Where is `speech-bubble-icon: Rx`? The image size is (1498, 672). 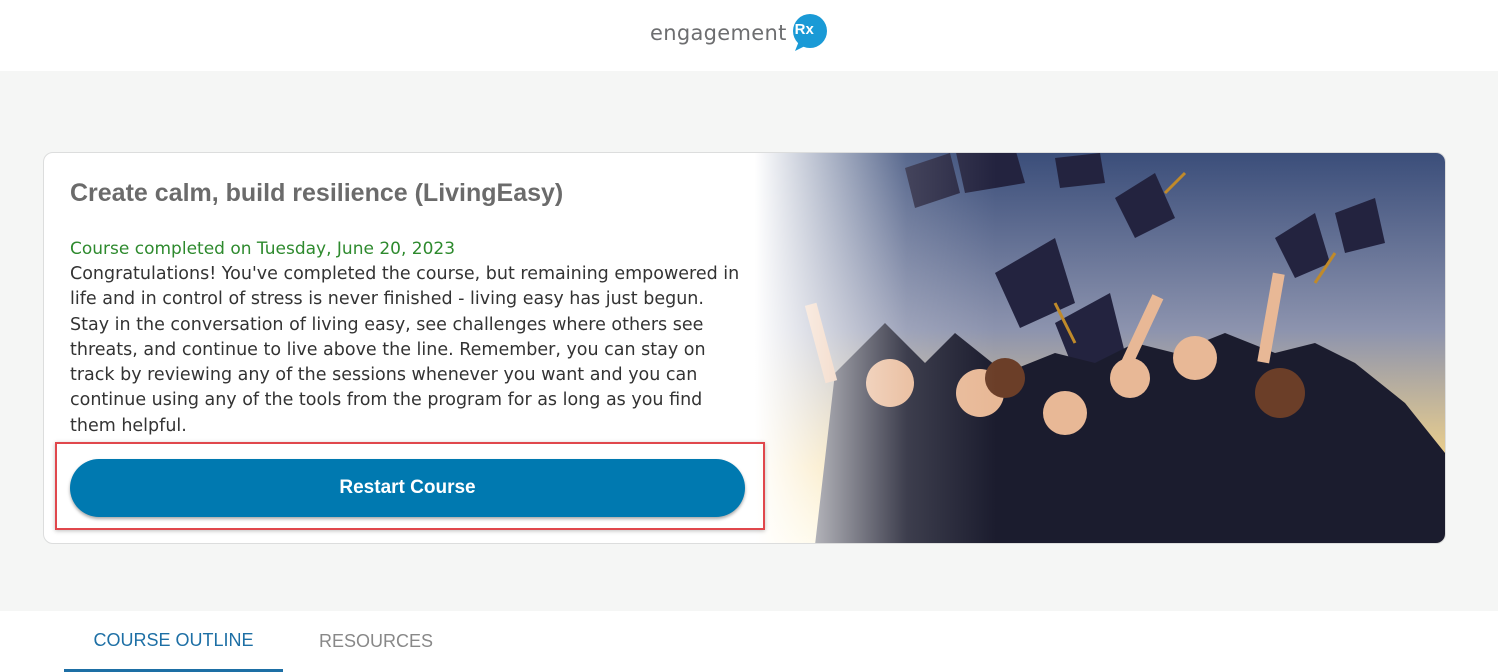
speech-bubble-icon: Rx is located at coordinates (810, 33).